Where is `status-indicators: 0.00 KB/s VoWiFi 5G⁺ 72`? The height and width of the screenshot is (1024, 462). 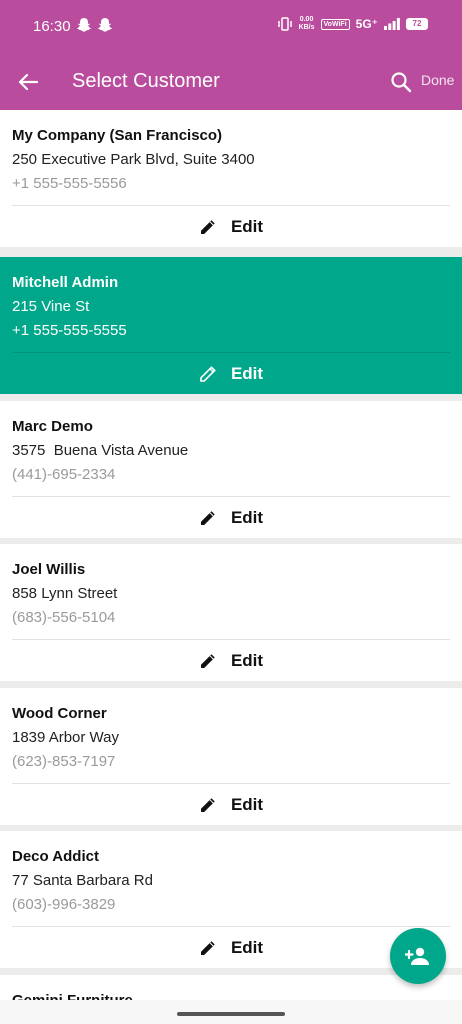 status-indicators: 0.00 KB/s VoWiFi 5G⁺ 72 is located at coordinates (352, 24).